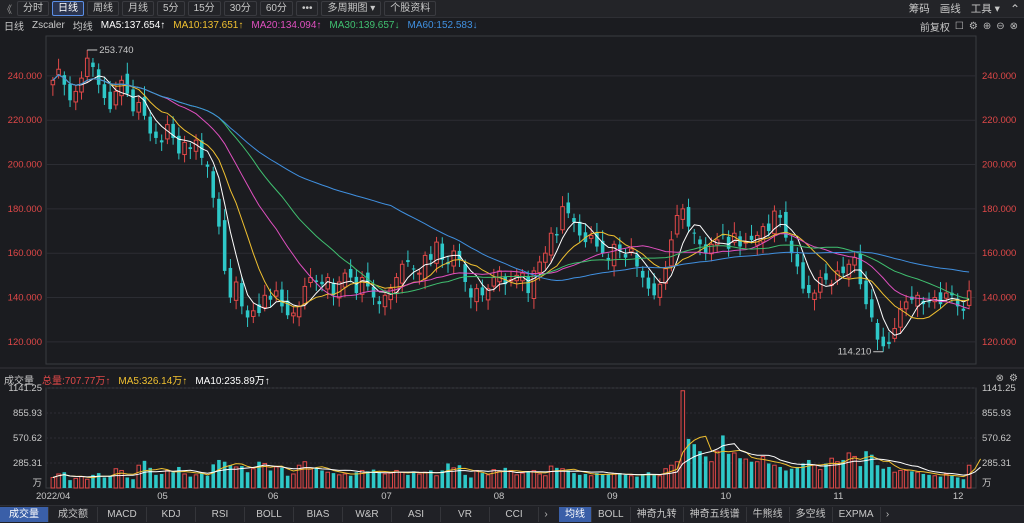 This screenshot has height=523, width=1024. Describe the element at coordinates (1000, 26) in the screenshot. I see `zoom-out-icon: ⊖` at that location.